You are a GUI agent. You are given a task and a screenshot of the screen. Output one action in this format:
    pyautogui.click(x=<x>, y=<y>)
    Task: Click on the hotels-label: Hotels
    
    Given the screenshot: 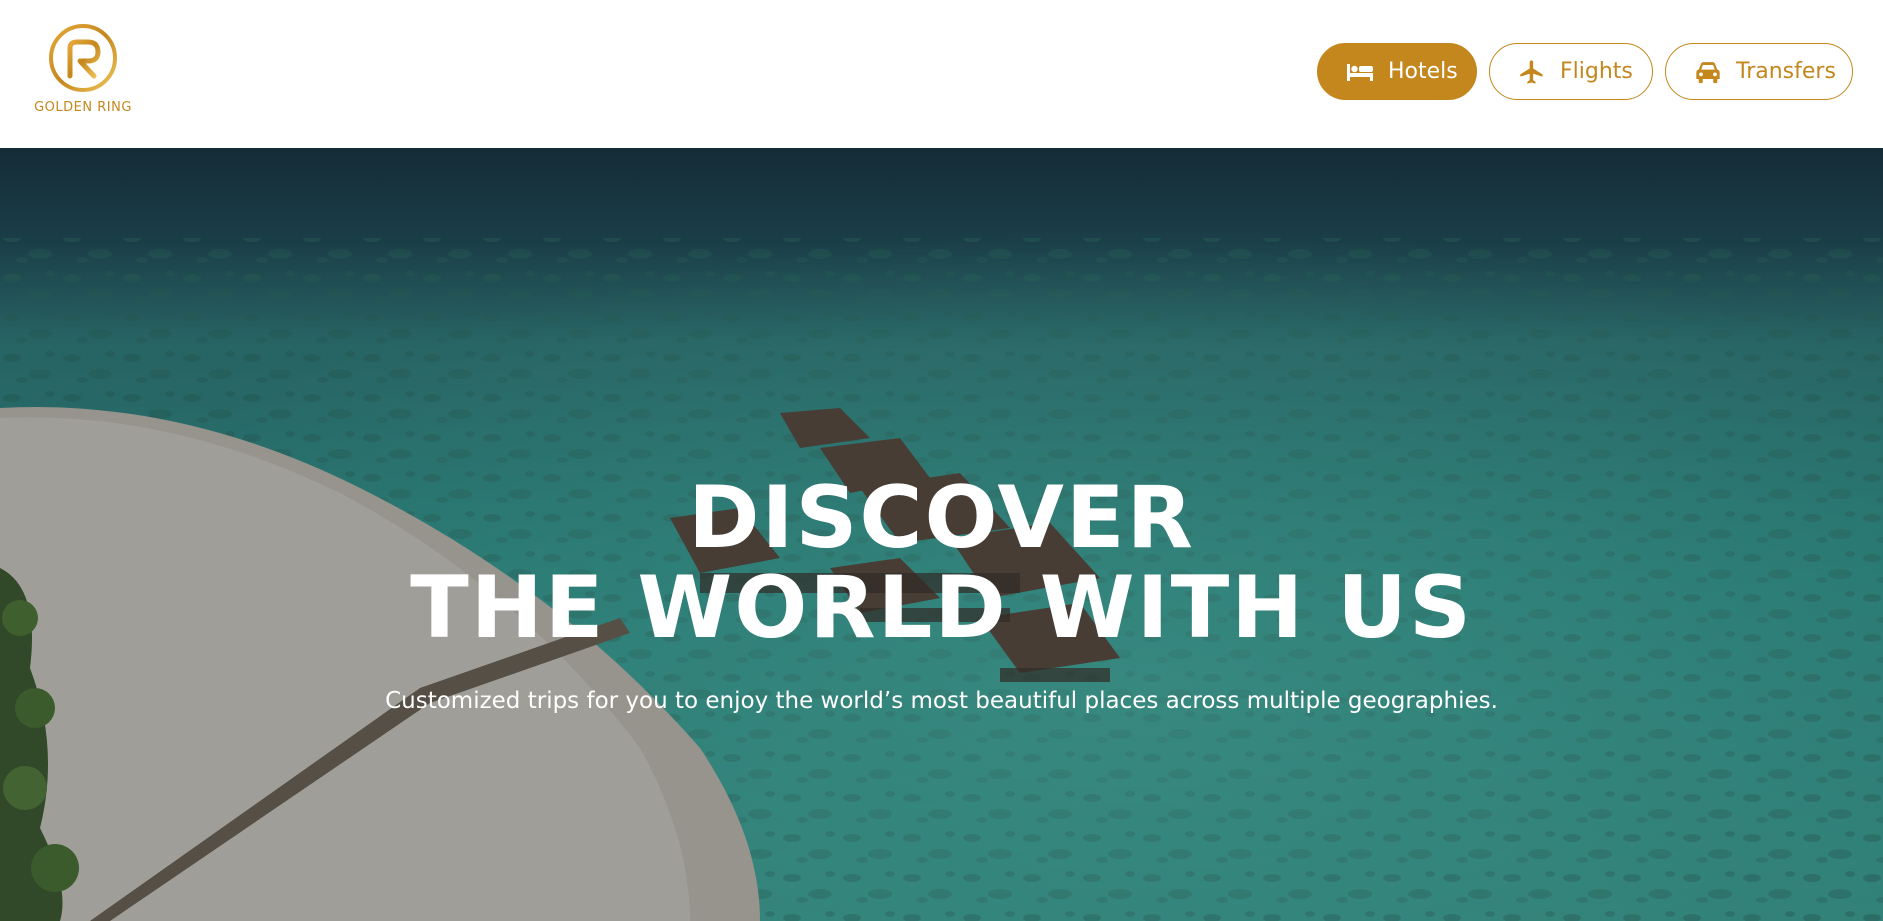 What is the action you would take?
    pyautogui.click(x=1423, y=71)
    